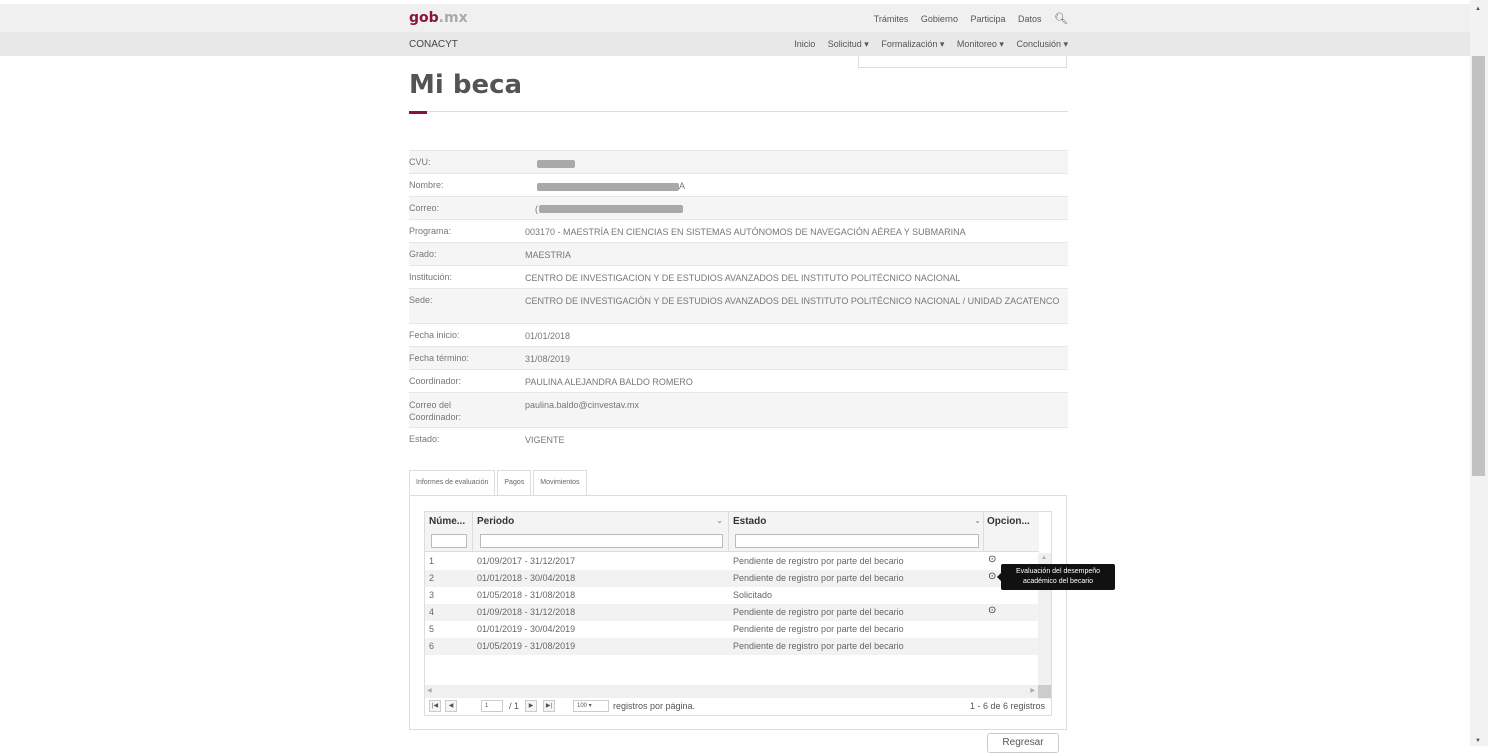 The height and width of the screenshot is (753, 1488). What do you see at coordinates (1030, 19) in the screenshot?
I see `nav-datos: Datos` at bounding box center [1030, 19].